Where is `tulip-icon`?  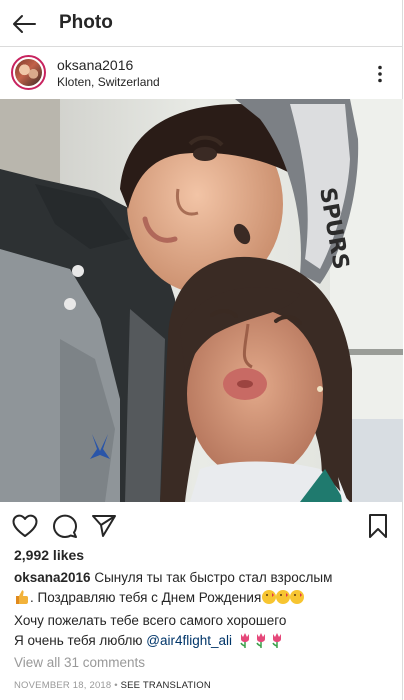
tulip-icon is located at coordinates (261, 643).